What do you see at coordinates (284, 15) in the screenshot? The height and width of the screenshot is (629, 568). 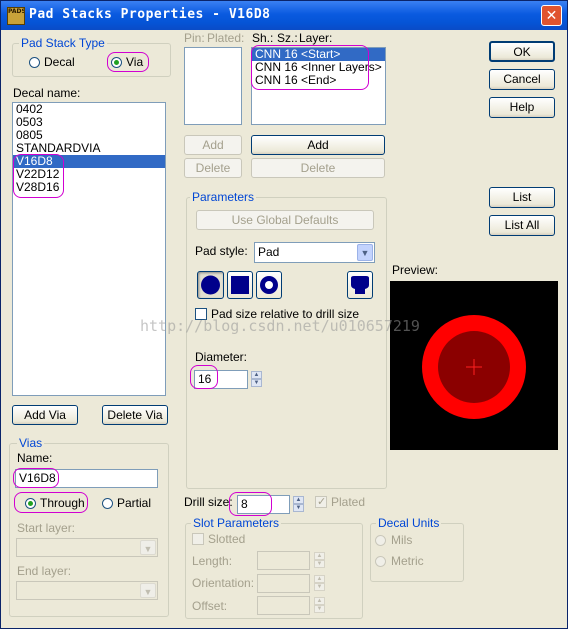 I see `title-bar: PADS Pad Stacks Properties - V16D8 ✕` at bounding box center [284, 15].